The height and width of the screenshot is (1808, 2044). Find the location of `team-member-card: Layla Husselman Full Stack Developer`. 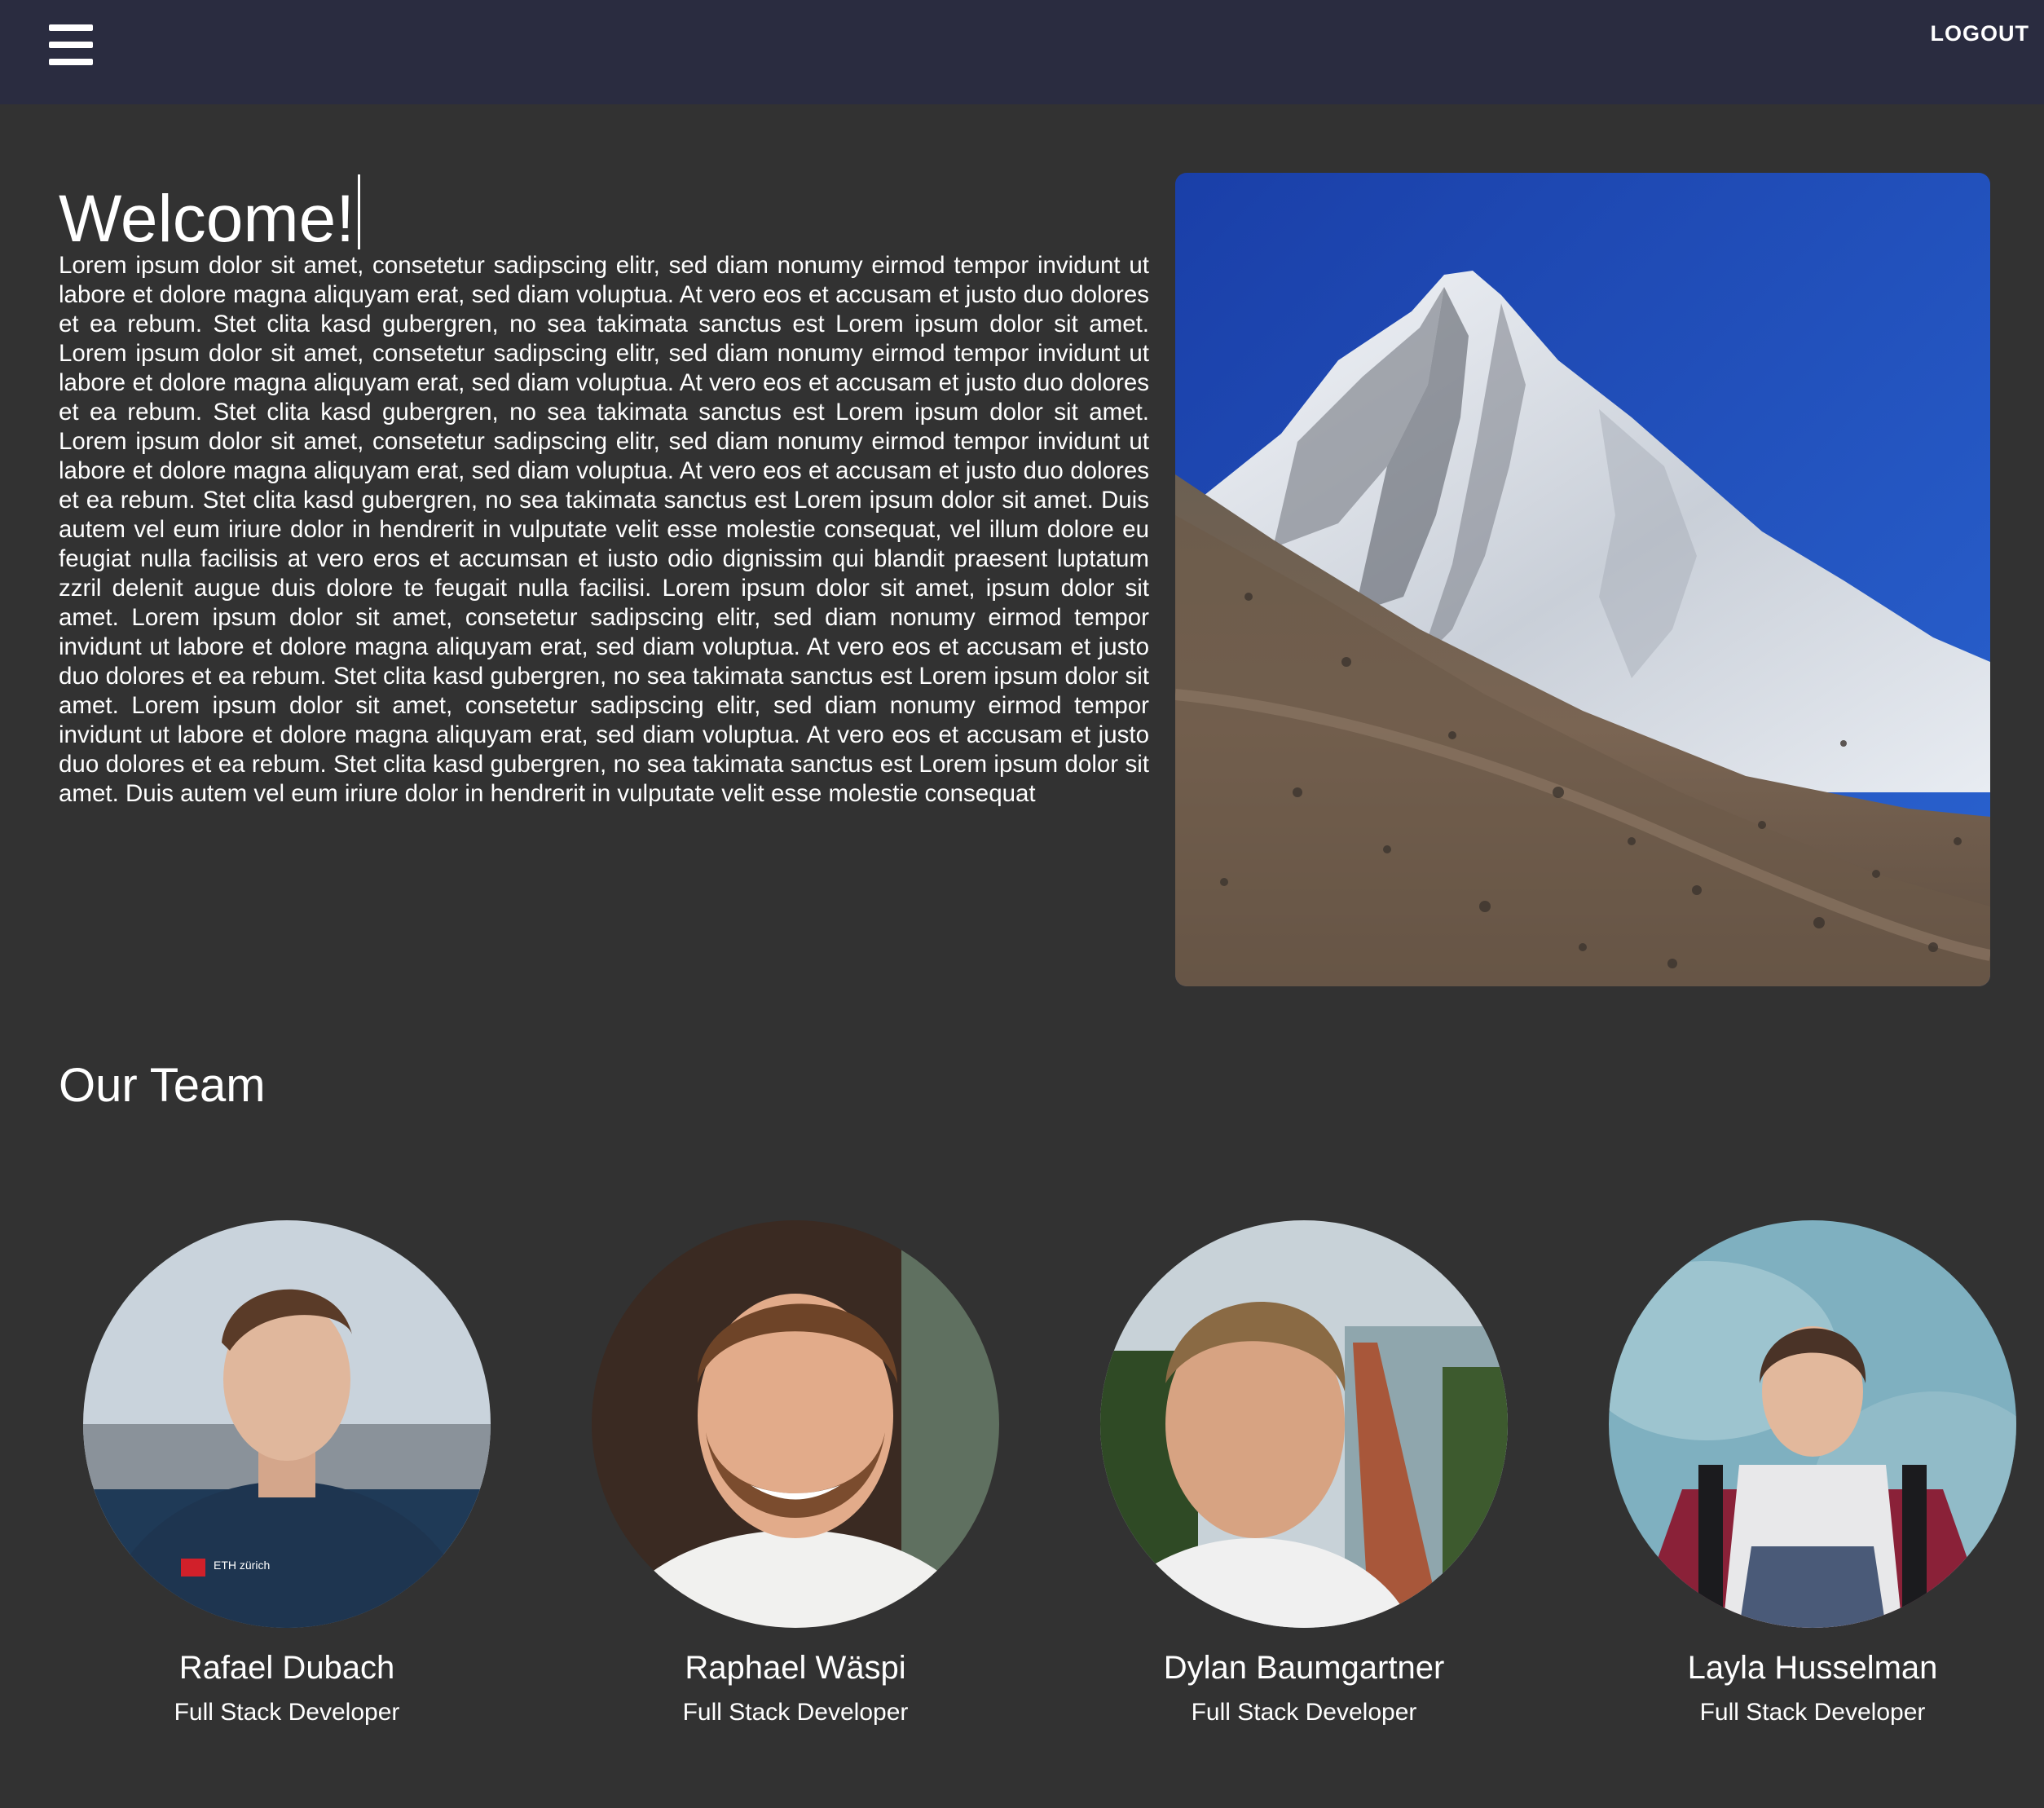

team-member-card: Layla Husselman Full Stack Developer is located at coordinates (1812, 1475).